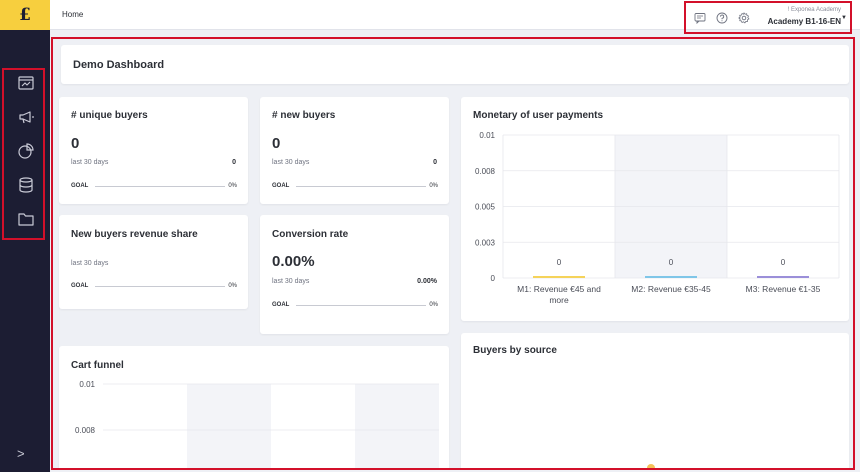 This screenshot has height=472, width=860. Describe the element at coordinates (354, 150) in the screenshot. I see `new-buyers-card: # new buyers 0 last 30 days 0 GOAL 0%` at that location.